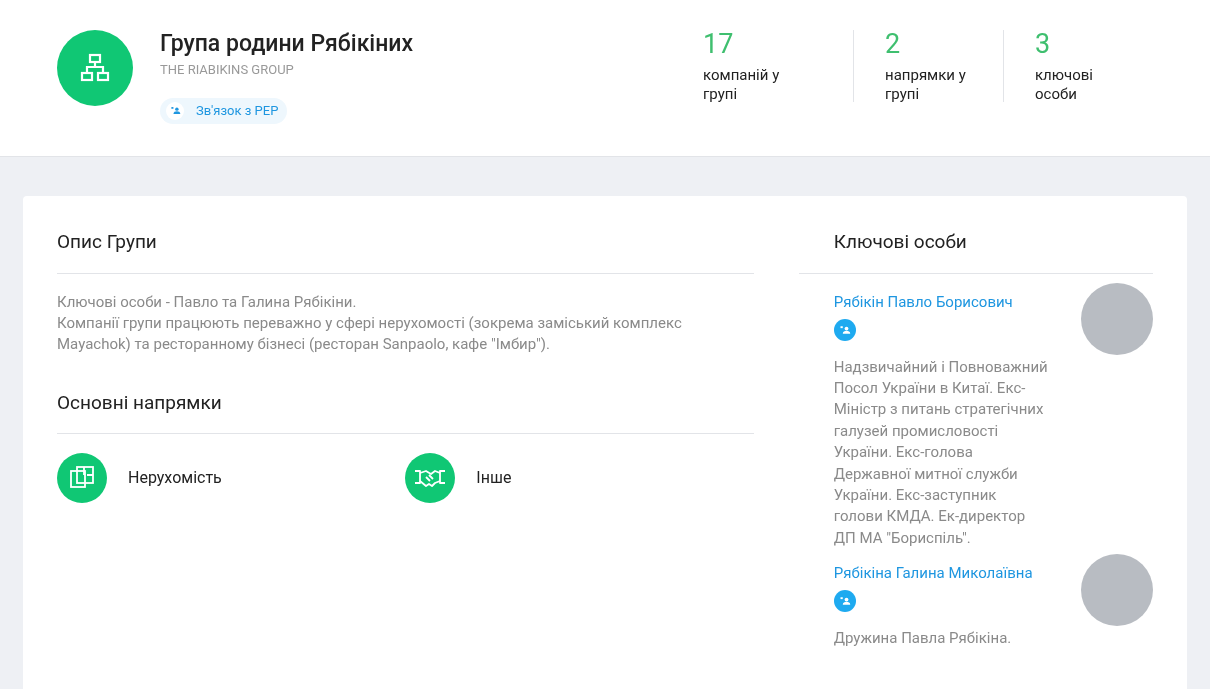 Image resolution: width=1210 pixels, height=689 pixels. I want to click on person-bio: Надзвичайний і Повноважний Посол України в Китаї. Екс-Міністр з питань стратегічних галузей промисловості України. Екс-голова Державної митної служби України. Екс-заступник голови КМДА. Ек-директор ДП МА "Бориспіль"., so click(941, 452).